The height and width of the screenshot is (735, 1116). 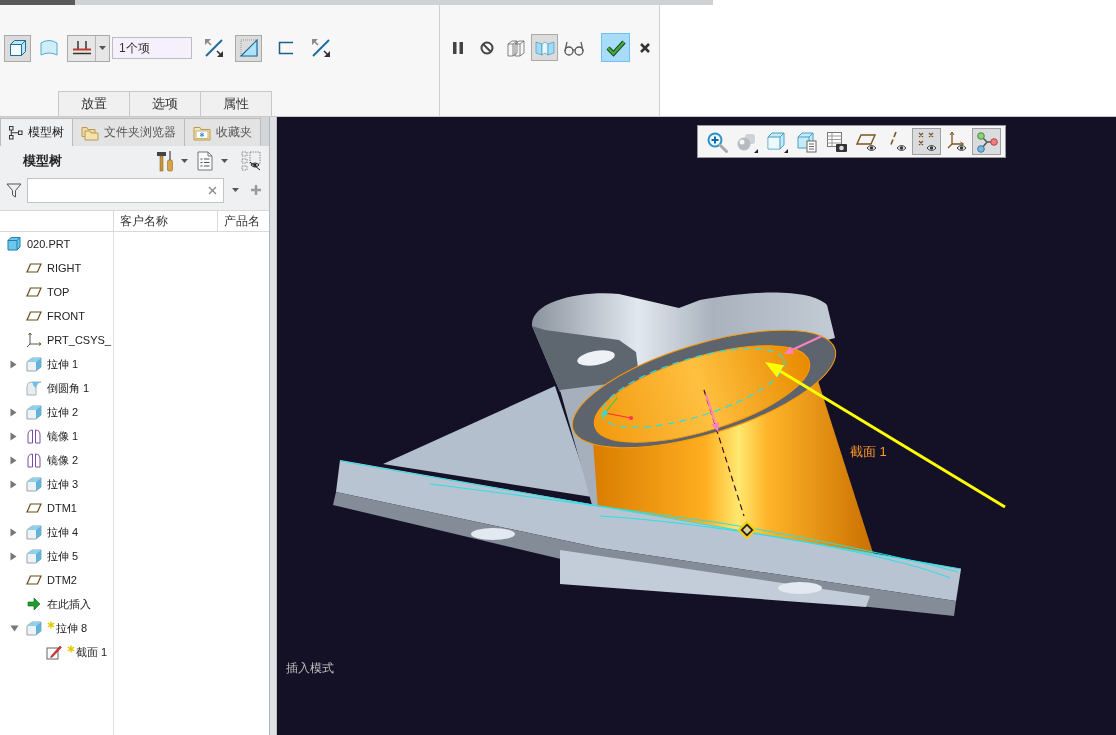 I want to click on collector-field: 1个项, so click(x=152, y=48).